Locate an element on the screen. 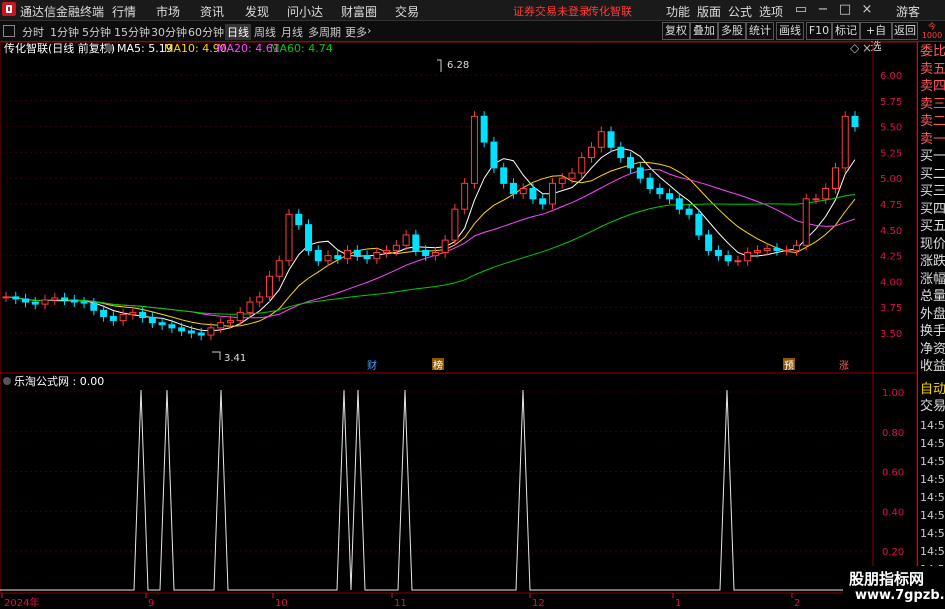 The image size is (945, 609). period-fenshi: 分时 is located at coordinates (33, 32).